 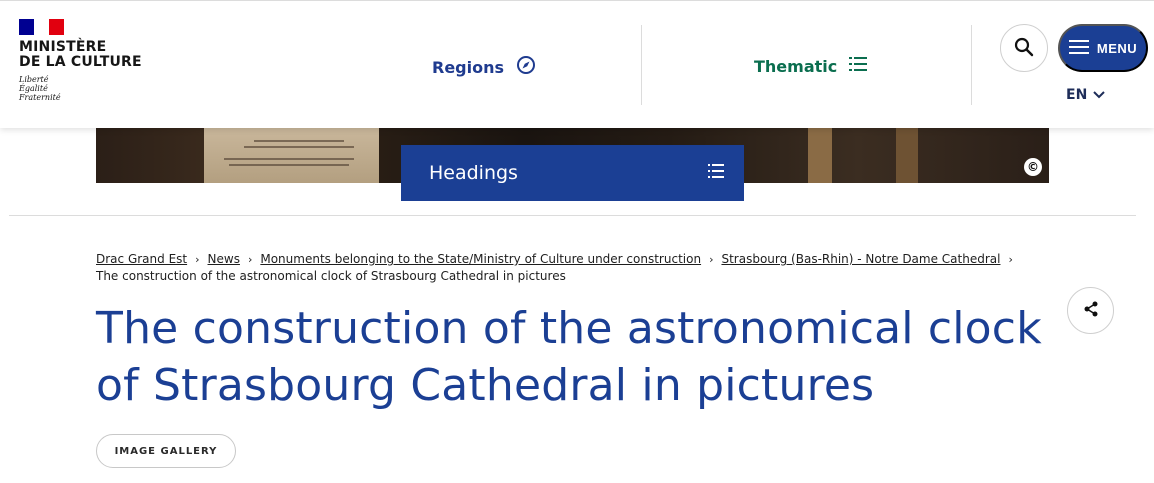 I want to click on logo-line-1: MINISTÈRE, so click(x=63, y=47).